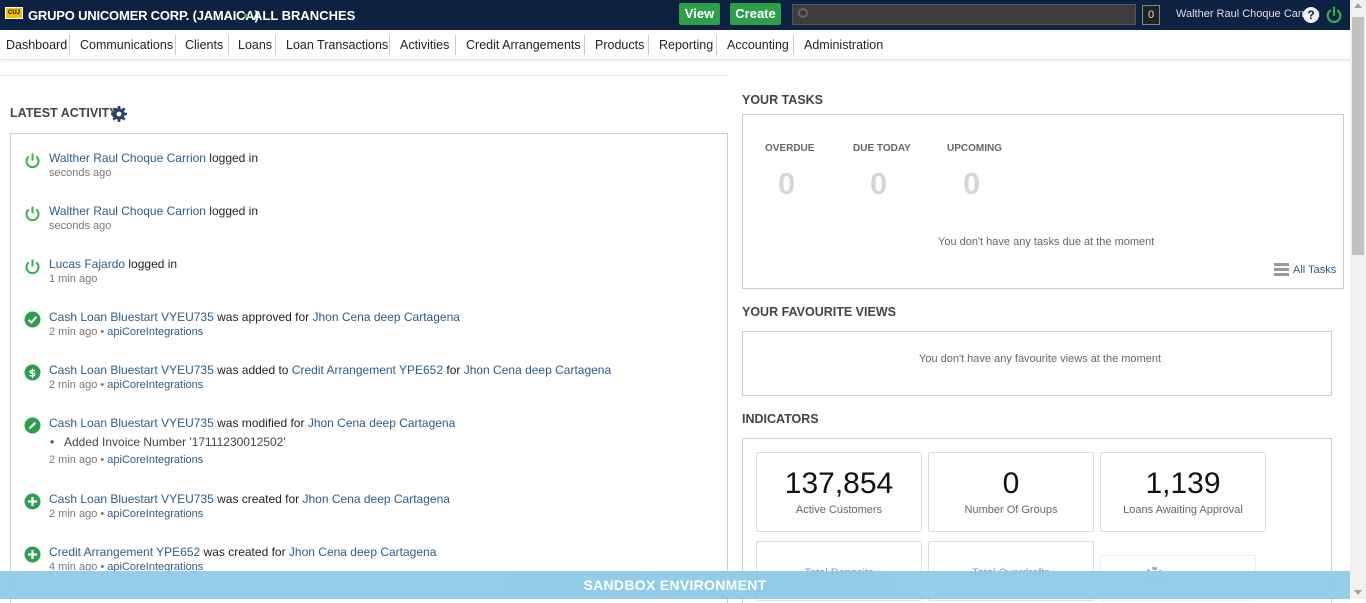 The width and height of the screenshot is (1366, 603). I want to click on scroll-up-arrow-icon, so click(1358, 5).